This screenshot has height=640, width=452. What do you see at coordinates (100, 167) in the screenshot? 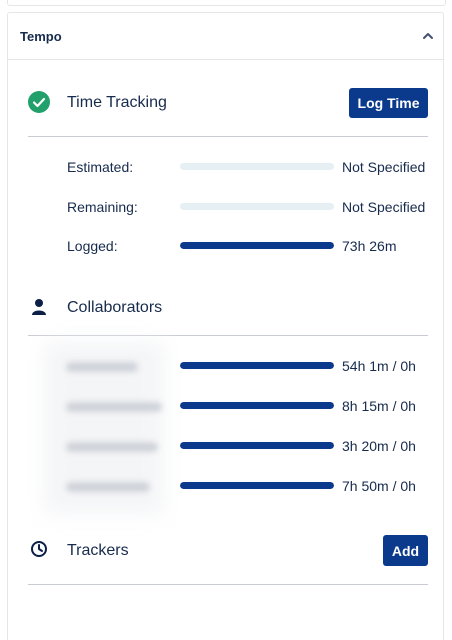
I see `estimated-label: Estimated:` at bounding box center [100, 167].